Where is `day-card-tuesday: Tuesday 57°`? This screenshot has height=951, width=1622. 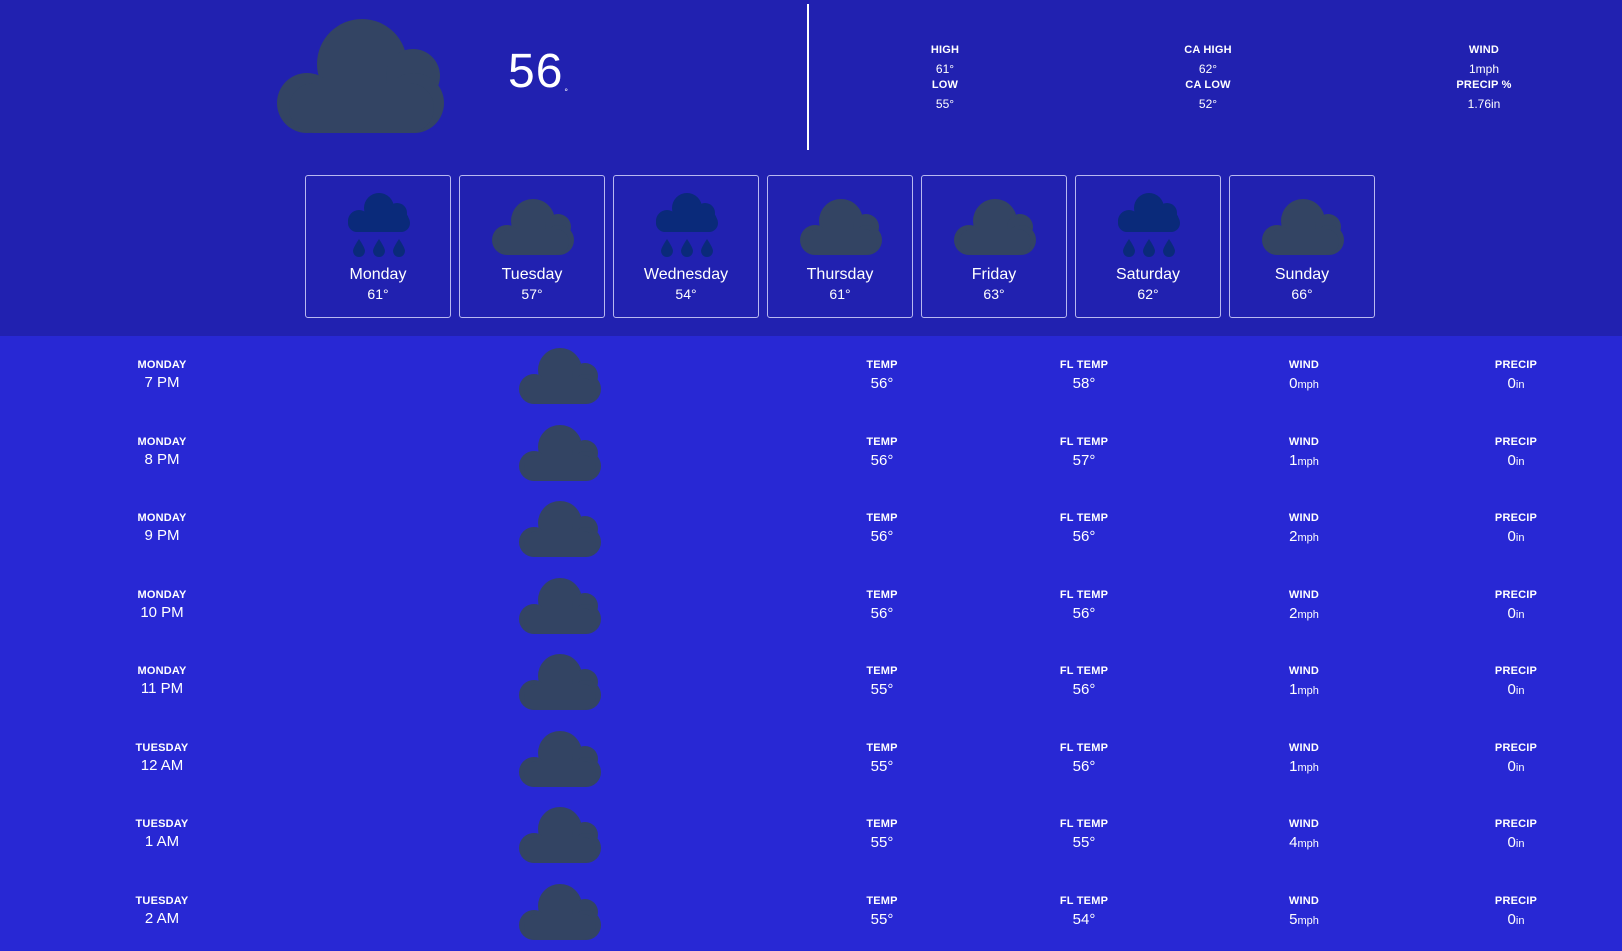 day-card-tuesday: Tuesday 57° is located at coordinates (532, 246).